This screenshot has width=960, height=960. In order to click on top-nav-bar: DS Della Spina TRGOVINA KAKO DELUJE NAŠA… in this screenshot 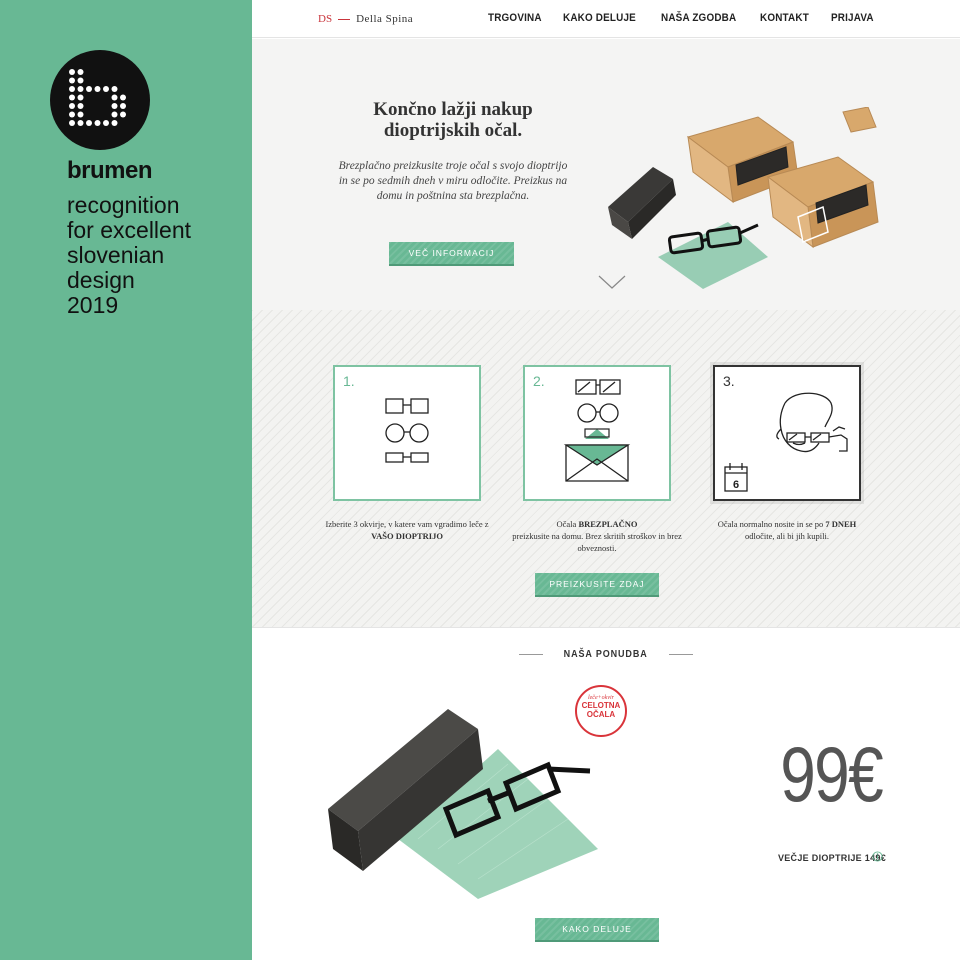, I will do `click(606, 19)`.